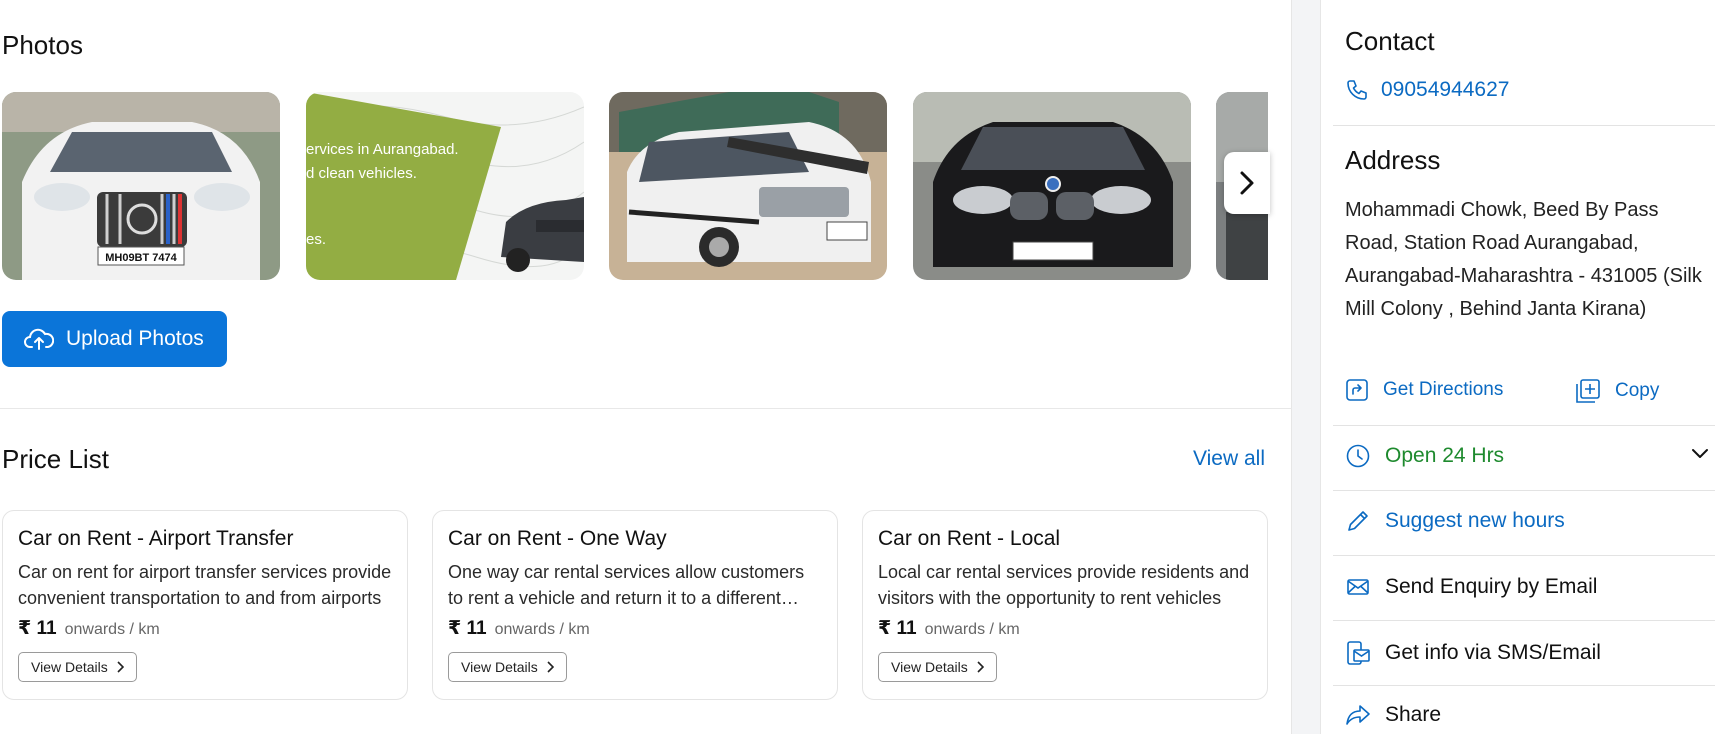 This screenshot has width=1726, height=734. I want to click on copy-icon, so click(1588, 391).